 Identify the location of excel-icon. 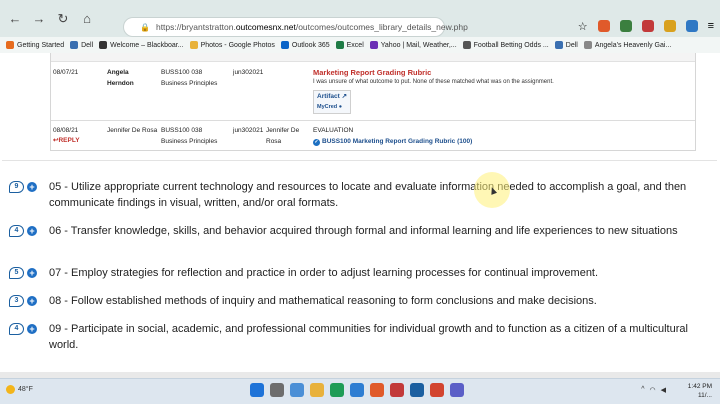
(337, 390).